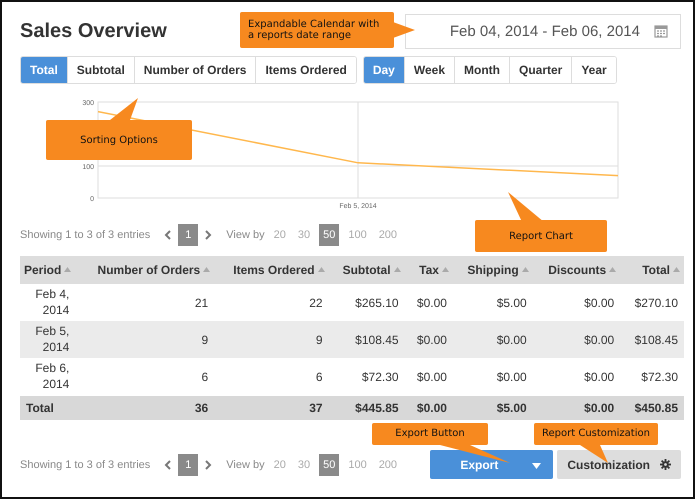 The height and width of the screenshot is (499, 695). I want to click on column-header: Period, so click(48, 270).